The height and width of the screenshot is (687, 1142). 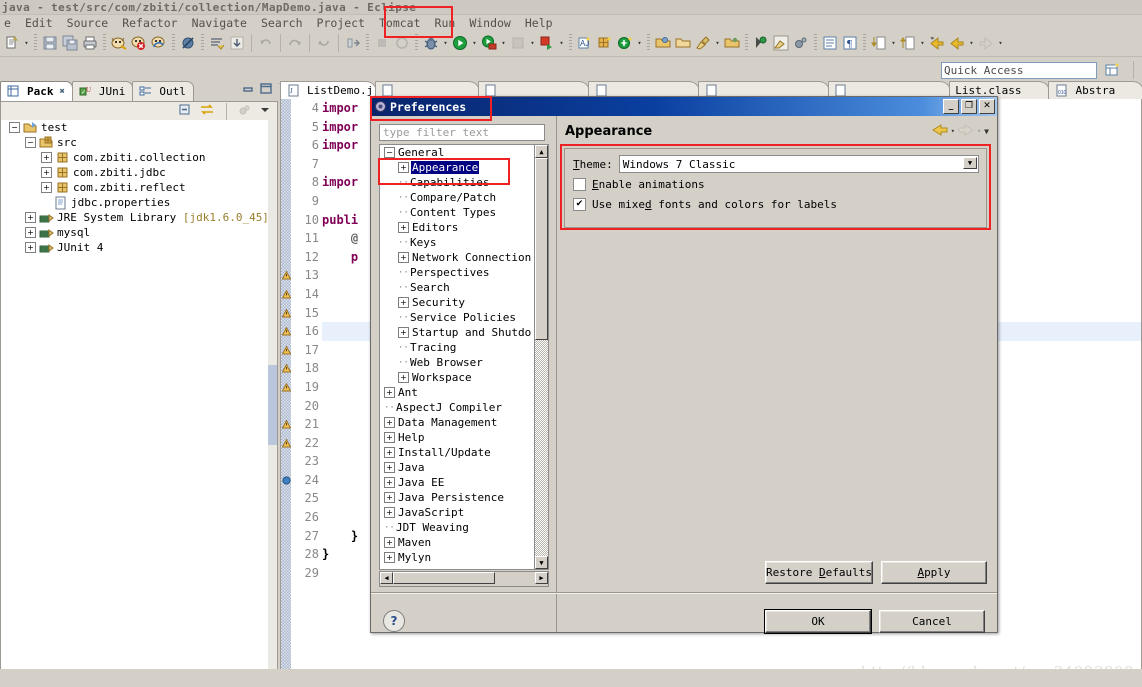 What do you see at coordinates (579, 204) in the screenshot?
I see `use-mixed-fonts-checkbox: ✔` at bounding box center [579, 204].